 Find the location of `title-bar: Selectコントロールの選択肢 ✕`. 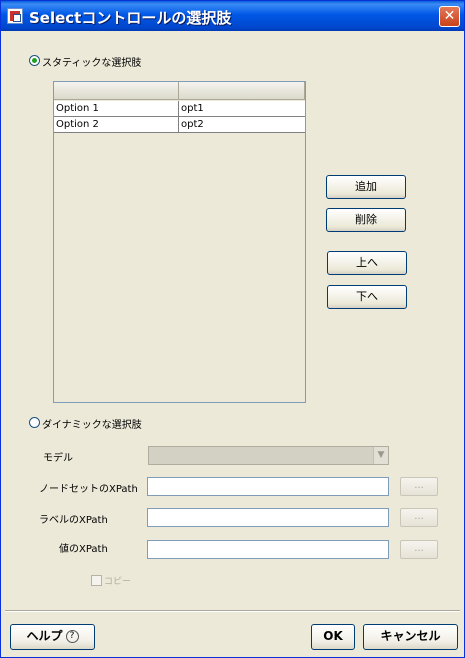

title-bar: Selectコントロールの選択肢 ✕ is located at coordinates (232, 16).